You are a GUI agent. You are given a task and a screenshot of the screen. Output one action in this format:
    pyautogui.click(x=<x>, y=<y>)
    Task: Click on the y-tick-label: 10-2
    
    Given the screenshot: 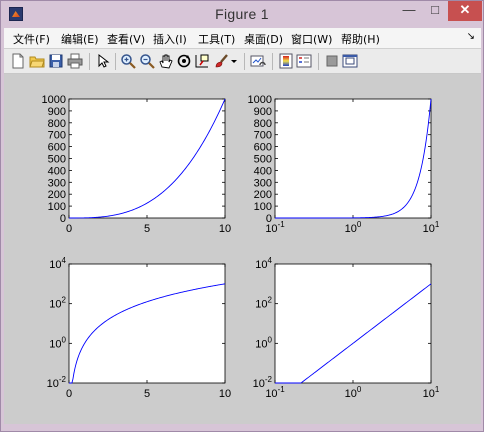 What is the action you would take?
    pyautogui.click(x=57, y=382)
    